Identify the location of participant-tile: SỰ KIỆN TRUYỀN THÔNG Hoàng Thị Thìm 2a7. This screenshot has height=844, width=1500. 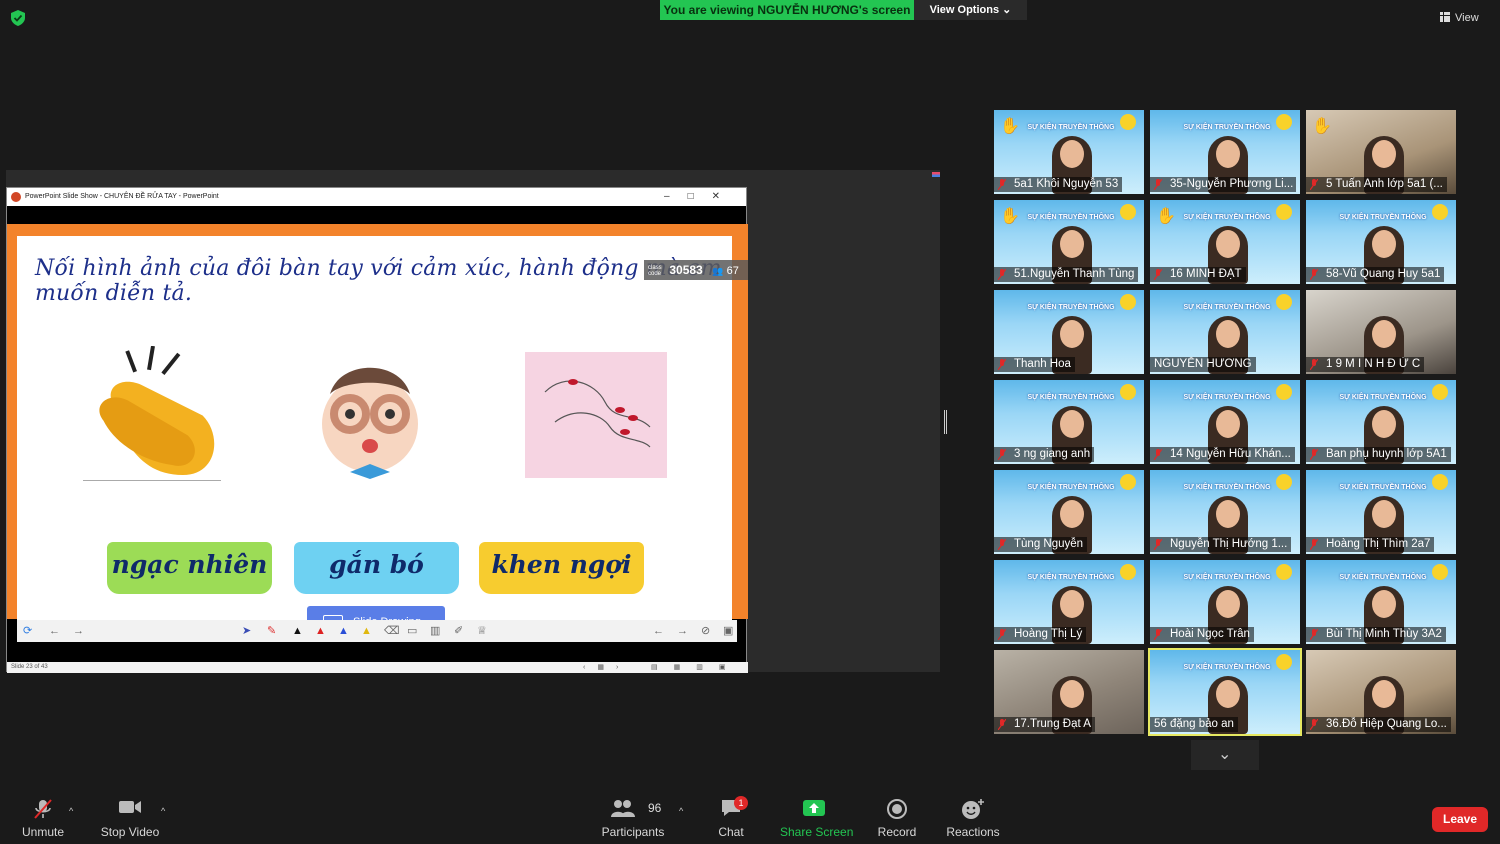
(1381, 512).